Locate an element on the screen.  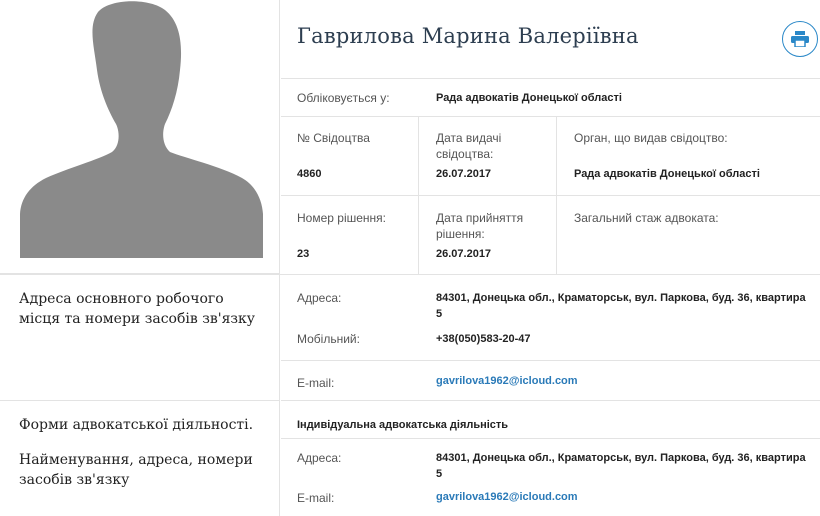
certificate-issuer-value: Рада адвокатів Донецької області is located at coordinates (667, 174).